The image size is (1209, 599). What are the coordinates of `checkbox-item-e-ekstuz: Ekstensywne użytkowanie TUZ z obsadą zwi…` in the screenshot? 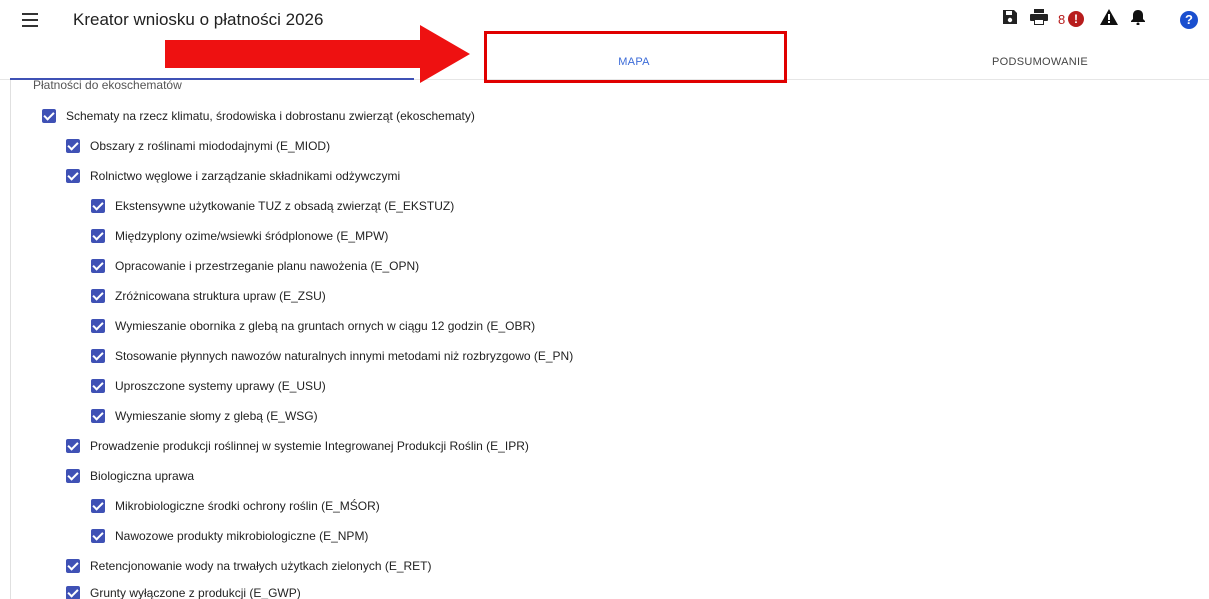 It's located at (272, 206).